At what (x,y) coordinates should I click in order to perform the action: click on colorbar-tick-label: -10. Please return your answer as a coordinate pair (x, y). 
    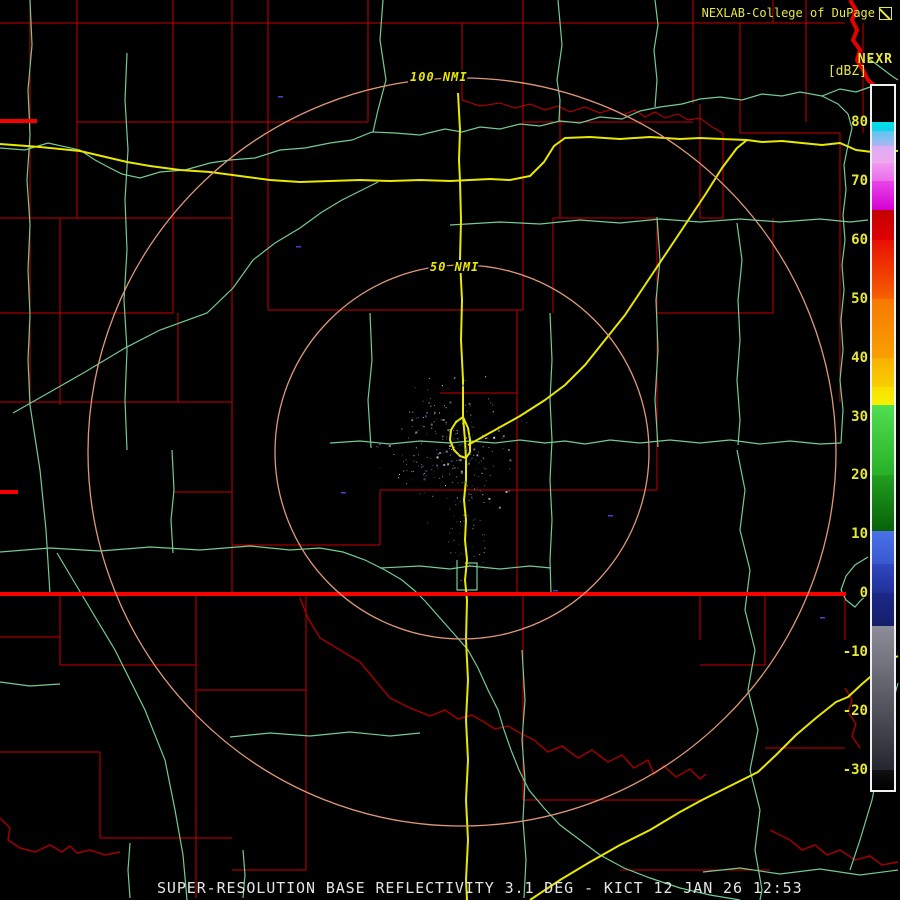
    Looking at the image, I should click on (855, 652).